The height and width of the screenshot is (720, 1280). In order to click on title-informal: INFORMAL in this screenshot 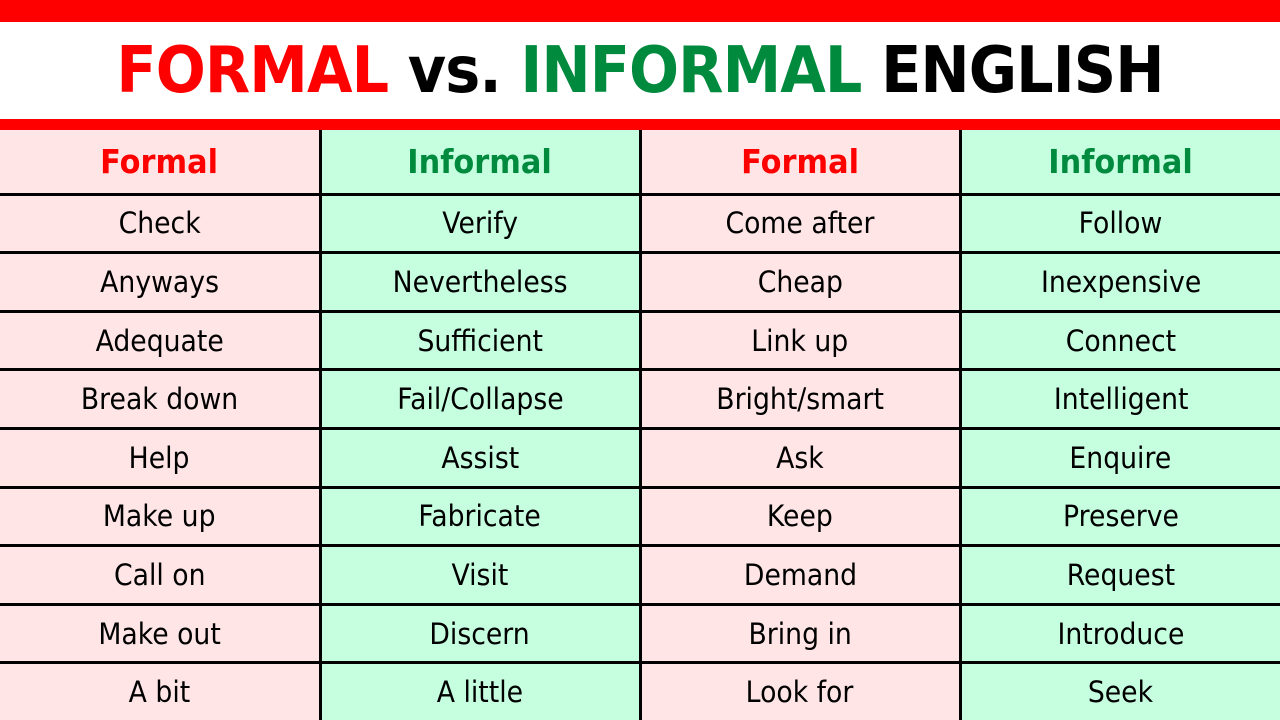, I will do `click(691, 70)`.